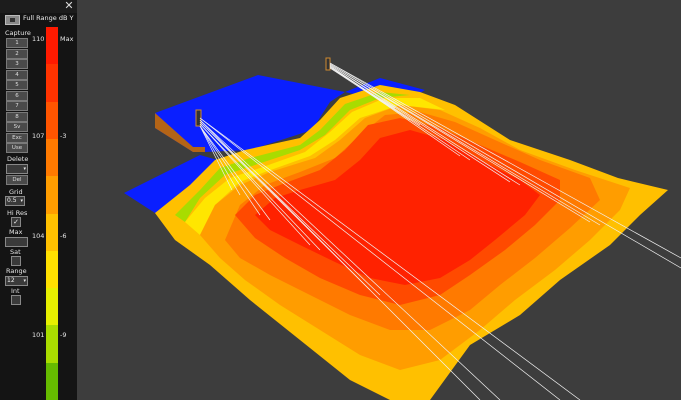 The height and width of the screenshot is (400, 681). What do you see at coordinates (69, 6) in the screenshot?
I see `close-icon: ✕` at bounding box center [69, 6].